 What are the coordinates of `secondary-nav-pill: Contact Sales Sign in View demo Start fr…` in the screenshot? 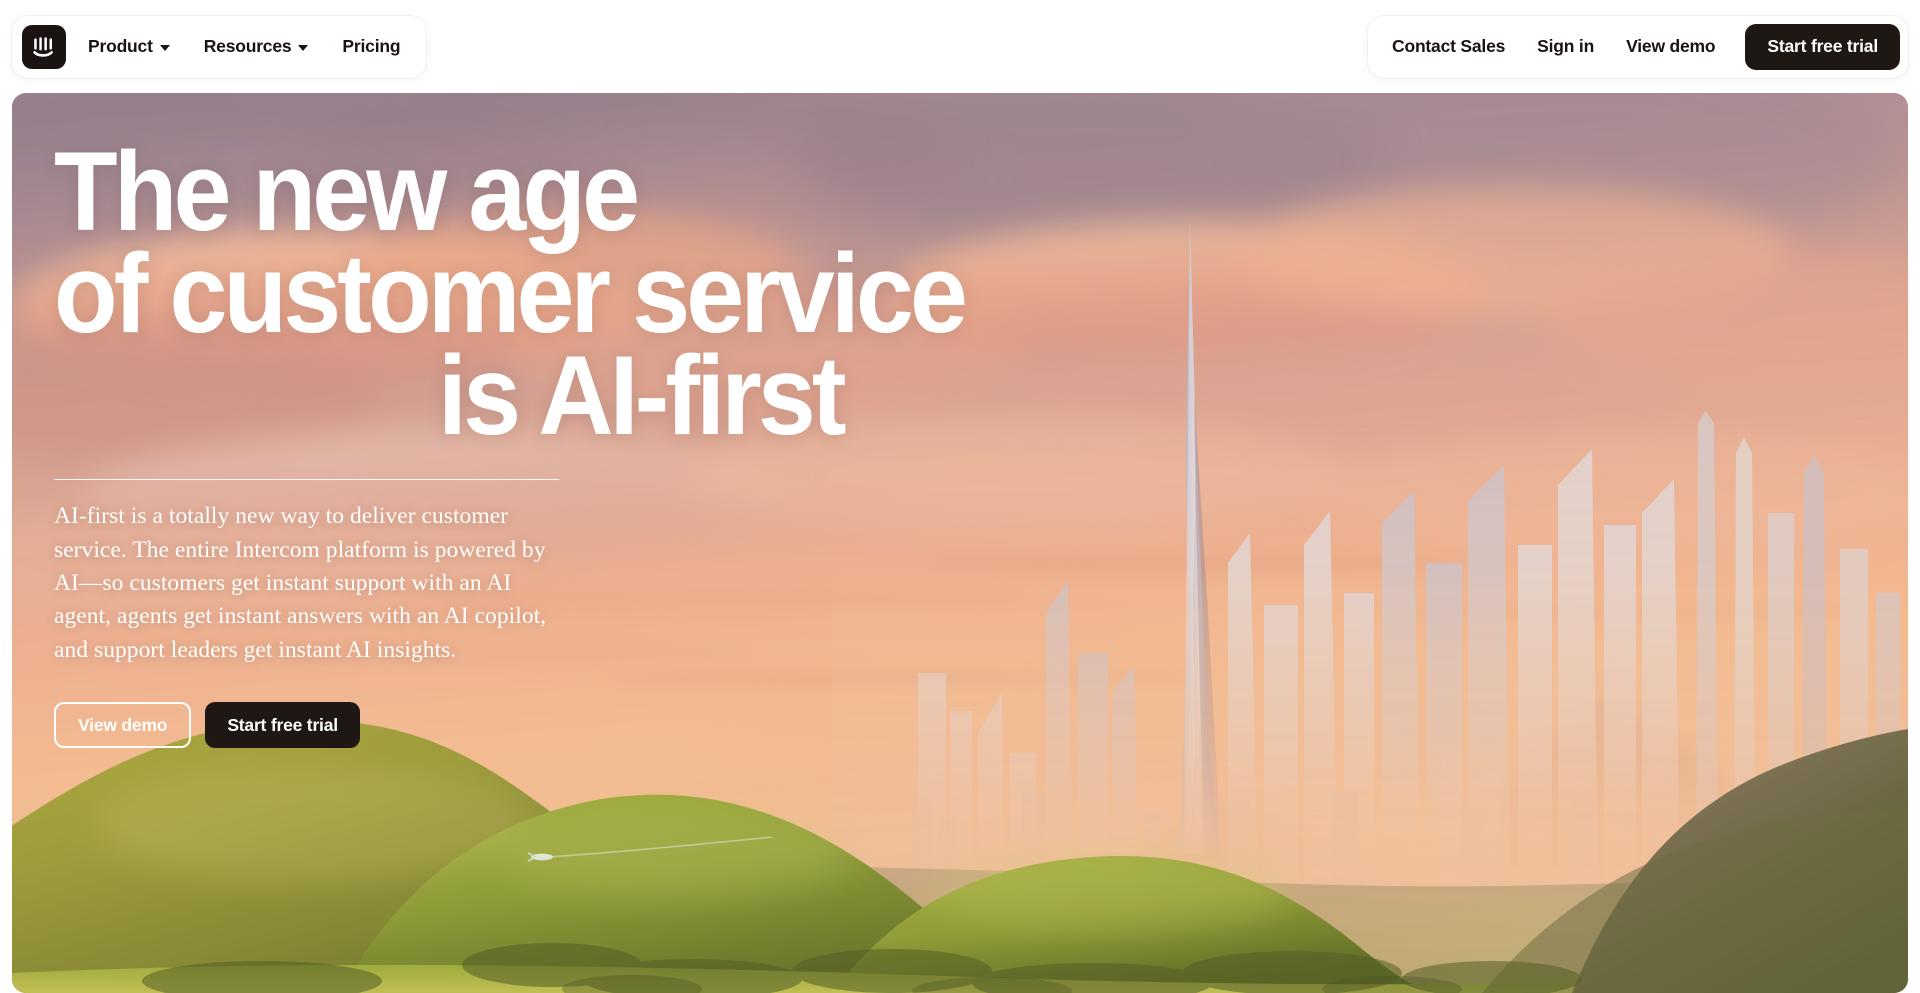 It's located at (1638, 46).